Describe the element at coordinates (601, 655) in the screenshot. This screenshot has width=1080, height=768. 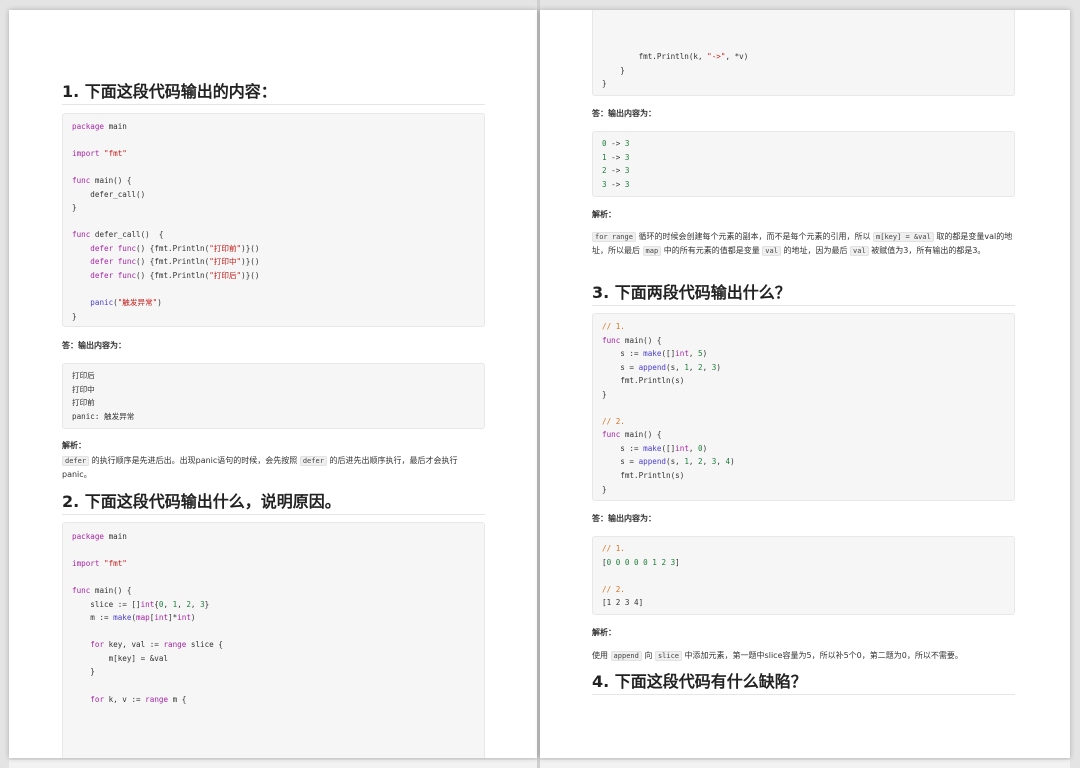
I see `analysis-text: 使用` at that location.